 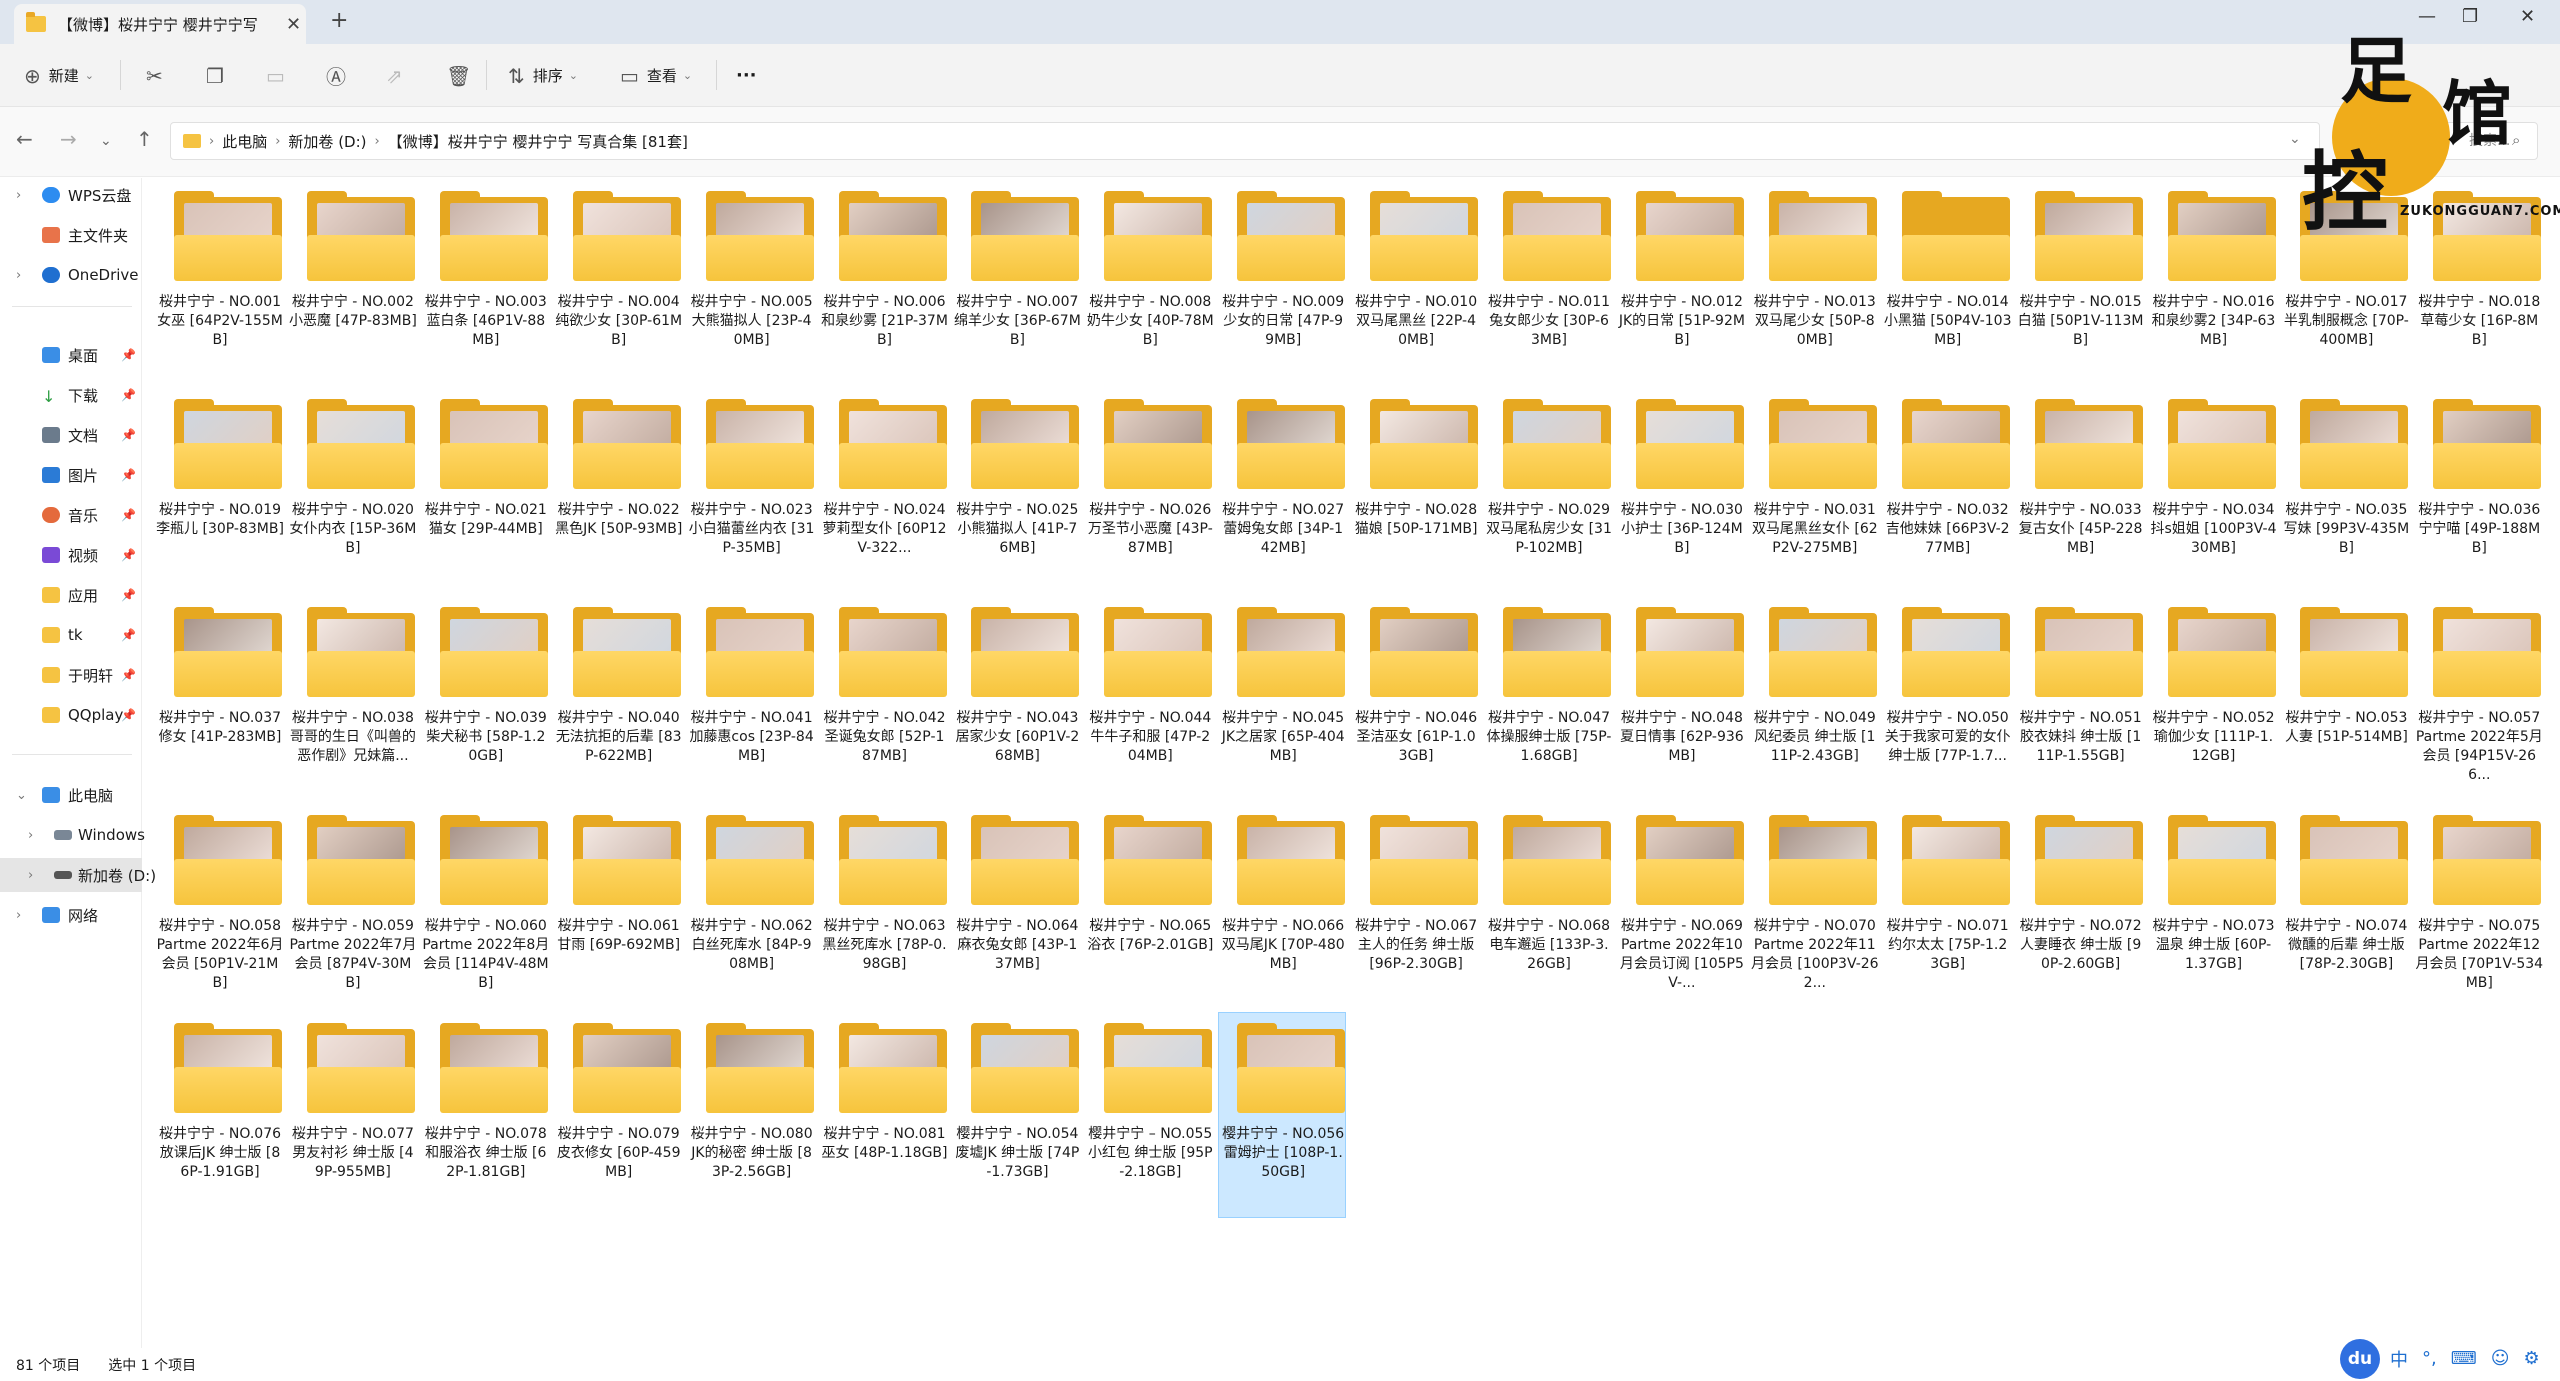 I want to click on new-button: ⊕ 新建 ⌄, so click(x=59, y=75).